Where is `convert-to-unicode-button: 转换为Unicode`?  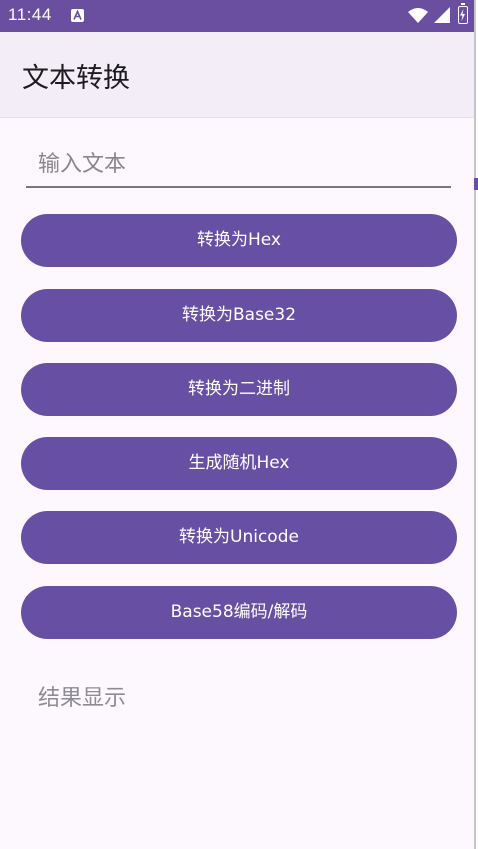
convert-to-unicode-button: 转换为Unicode is located at coordinates (239, 537).